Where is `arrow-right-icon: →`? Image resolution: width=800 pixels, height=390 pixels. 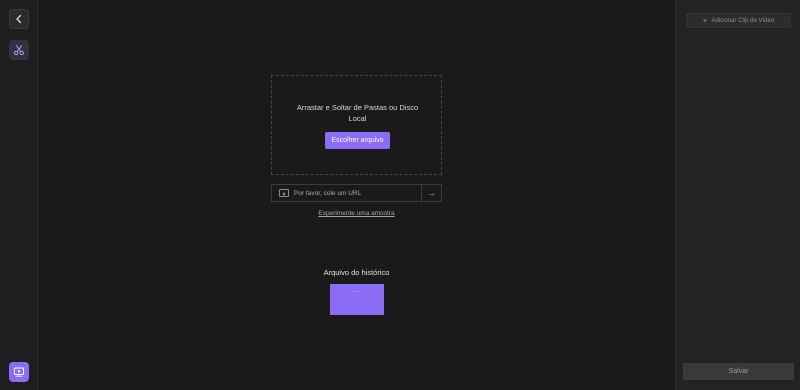 arrow-right-icon: → is located at coordinates (431, 193).